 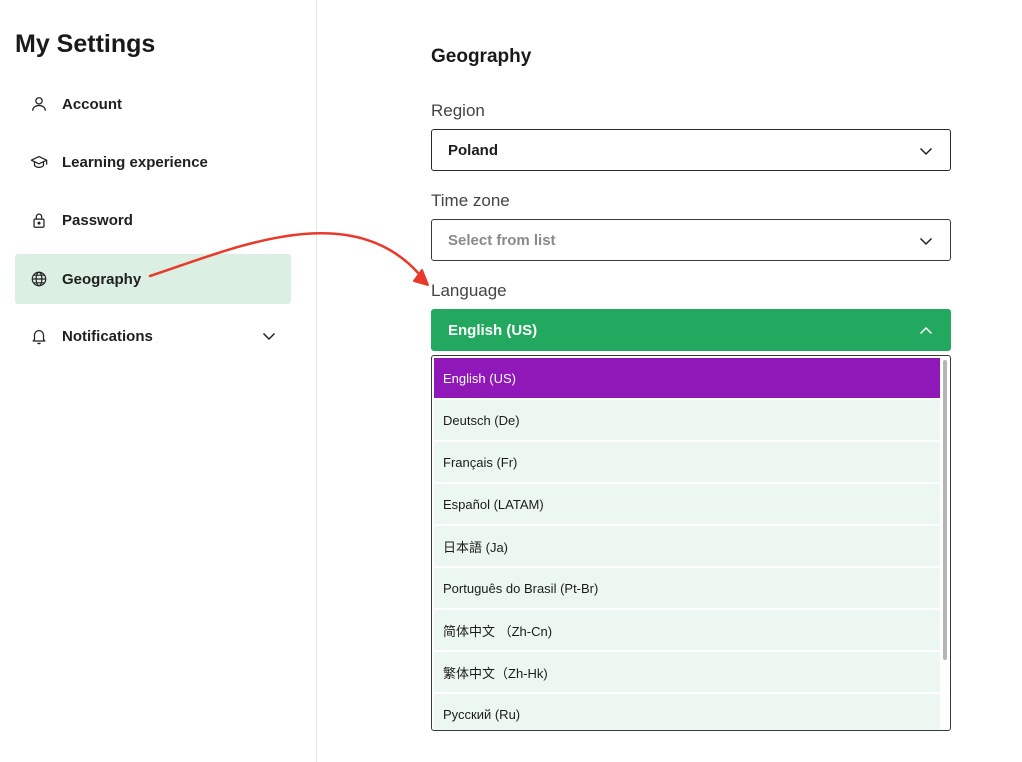 I want to click on language-option: 繁体中文（Zh-Hk), so click(x=687, y=672).